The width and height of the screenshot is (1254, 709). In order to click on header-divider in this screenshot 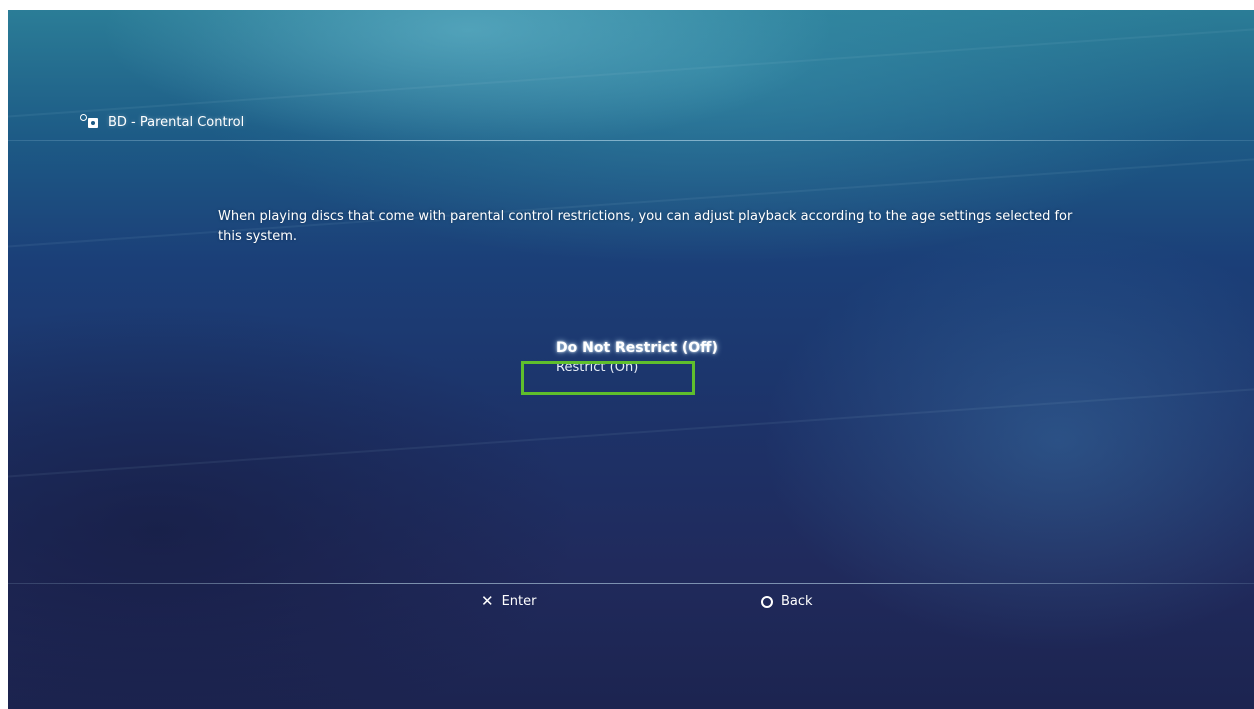, I will do `click(631, 140)`.